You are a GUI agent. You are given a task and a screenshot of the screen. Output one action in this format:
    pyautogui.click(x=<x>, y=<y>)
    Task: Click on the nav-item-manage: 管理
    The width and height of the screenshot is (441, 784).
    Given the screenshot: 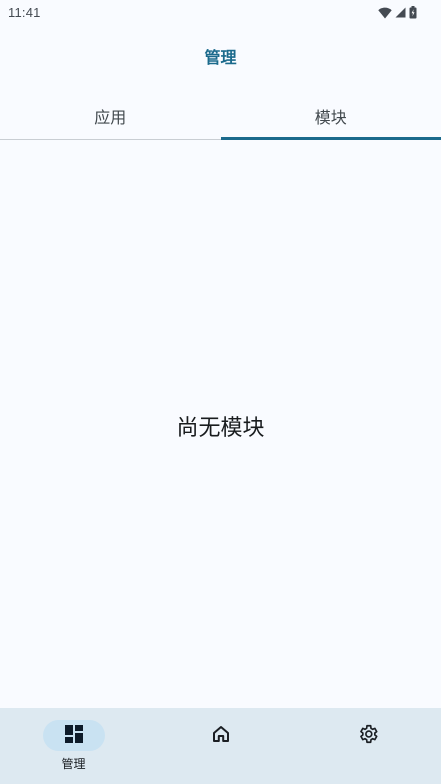 What is the action you would take?
    pyautogui.click(x=73, y=746)
    